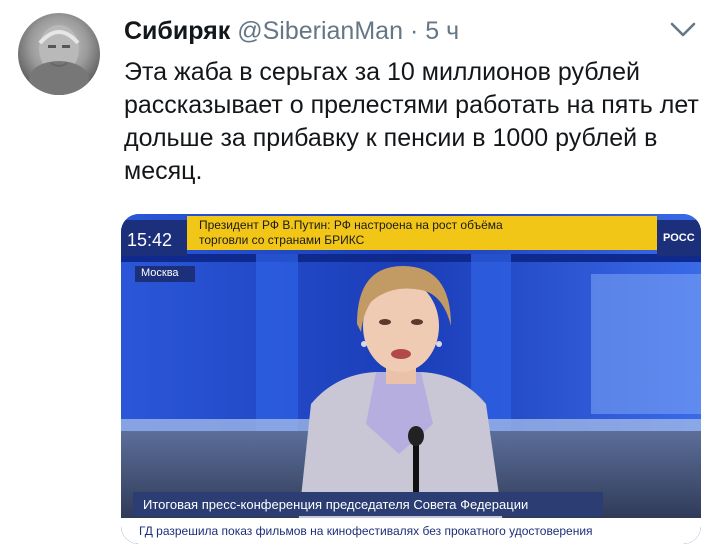 The width and height of the screenshot is (720, 558). Describe the element at coordinates (160, 273) in the screenshot. I see `tv-city: Москва` at that location.